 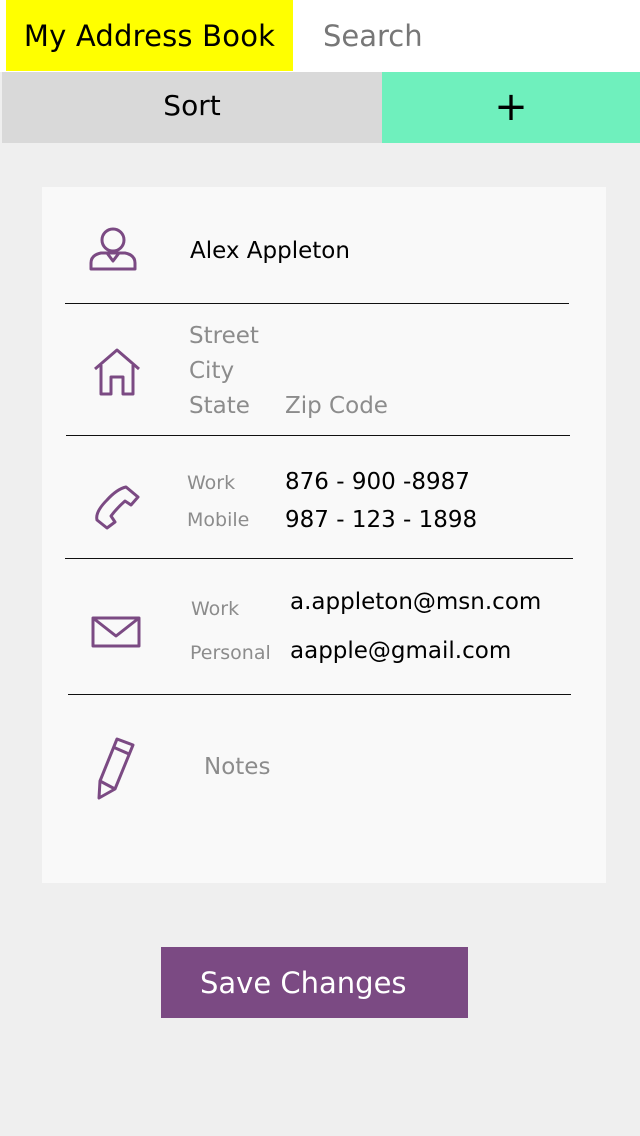 What do you see at coordinates (237, 767) in the screenshot?
I see `notes-field: Notes` at bounding box center [237, 767].